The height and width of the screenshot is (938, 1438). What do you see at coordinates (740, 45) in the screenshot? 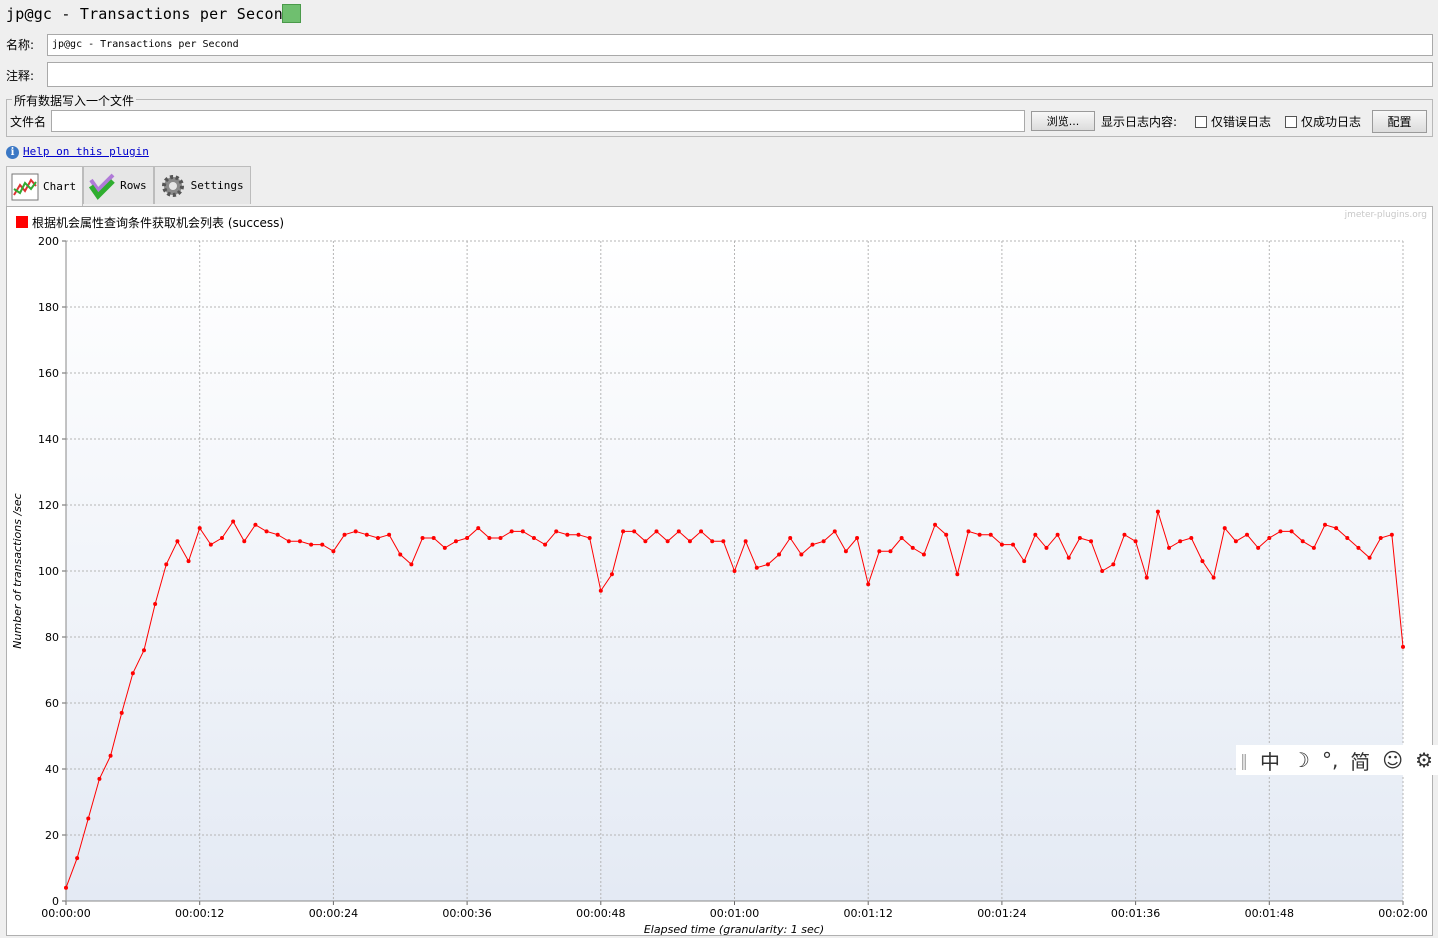
I see `name-input: jp@gc - Transactions per Second` at bounding box center [740, 45].